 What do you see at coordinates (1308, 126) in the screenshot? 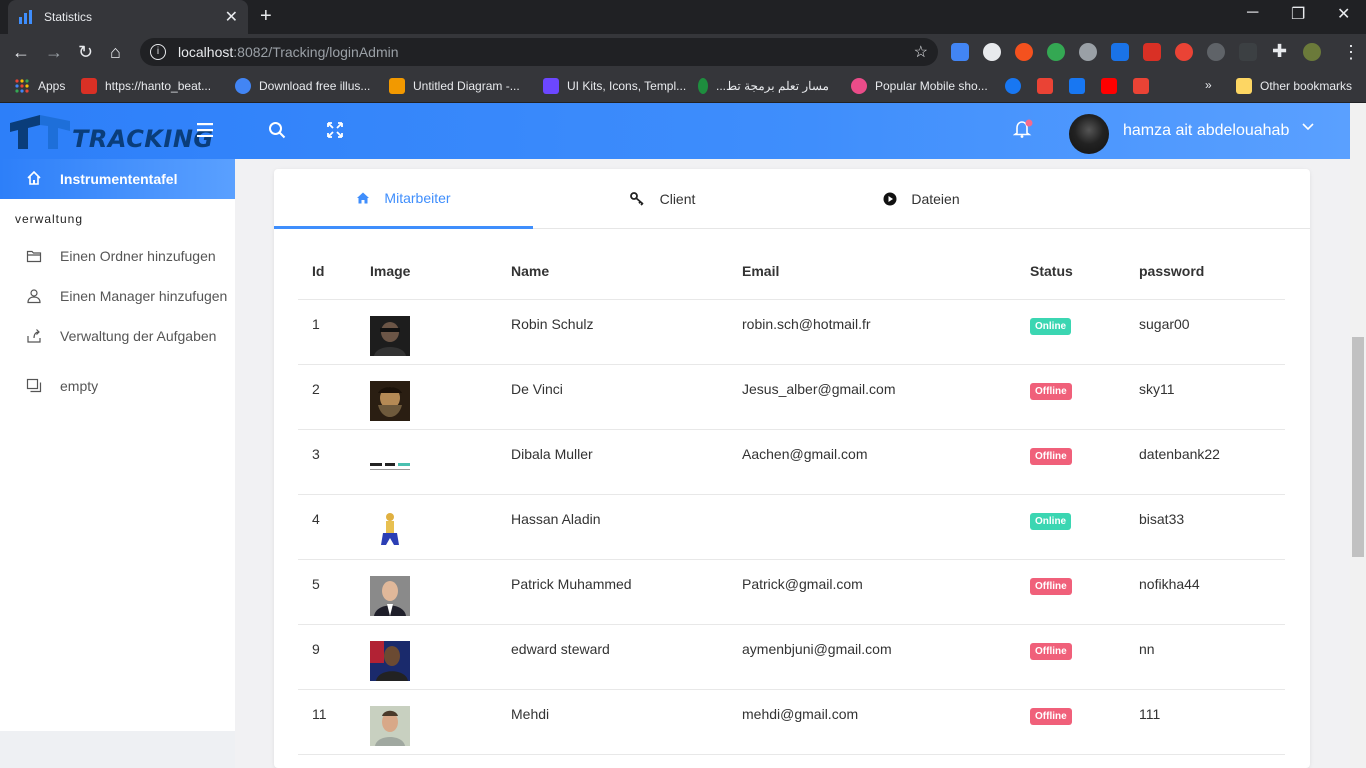
I see `chevron-down-icon` at bounding box center [1308, 126].